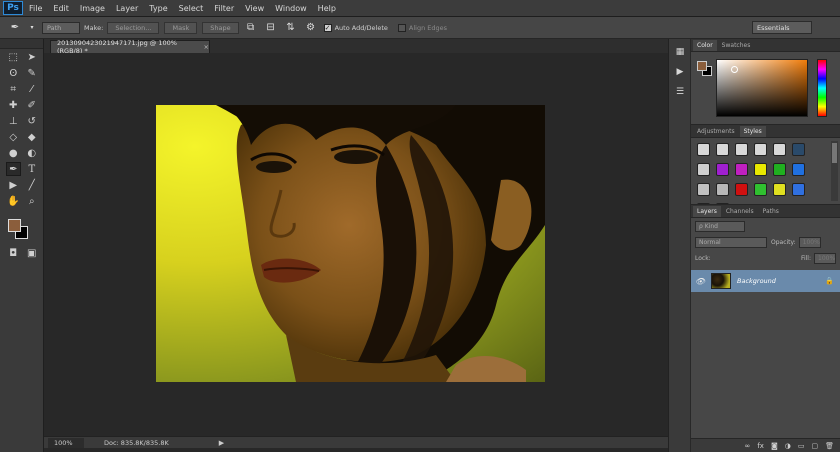 The height and width of the screenshot is (452, 840). What do you see at coordinates (705, 45) in the screenshot?
I see `tab-color: Color` at bounding box center [705, 45].